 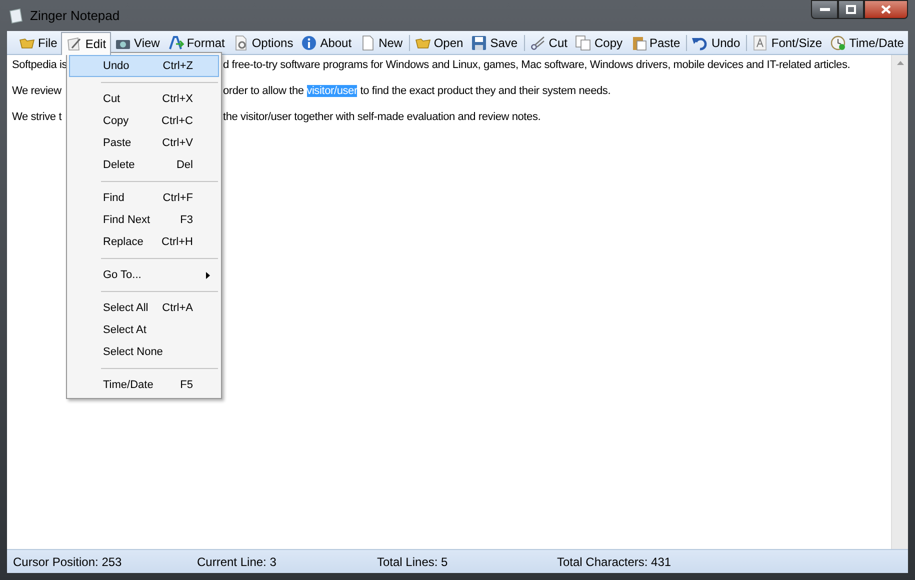 What do you see at coordinates (144, 198) in the screenshot?
I see `menu-item: Find Ctrl+F` at bounding box center [144, 198].